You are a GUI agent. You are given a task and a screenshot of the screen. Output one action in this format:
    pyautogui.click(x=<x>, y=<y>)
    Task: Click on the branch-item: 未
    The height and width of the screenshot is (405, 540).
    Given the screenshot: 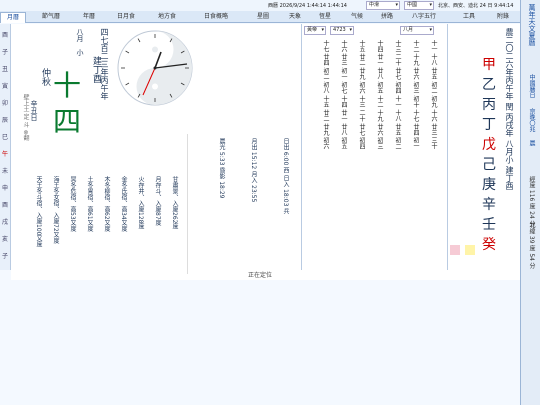 What is the action you would take?
    pyautogui.click(x=5, y=170)
    